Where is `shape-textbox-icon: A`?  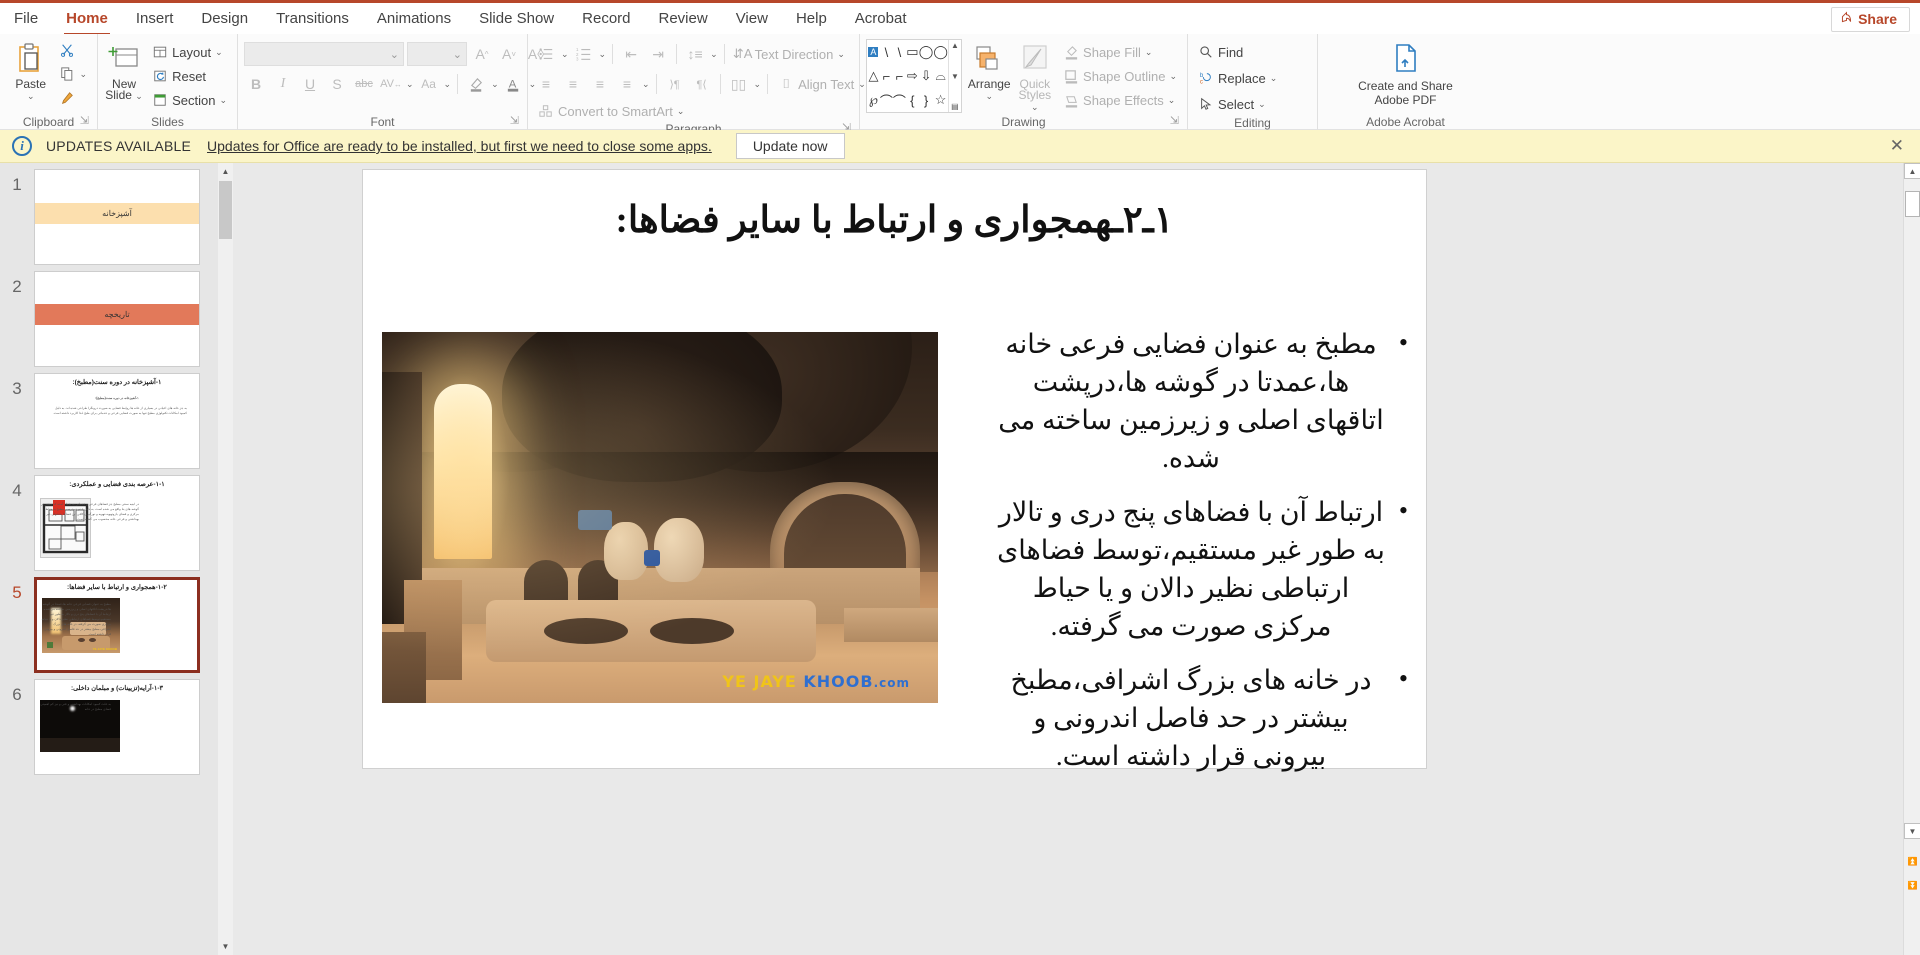
shape-textbox-icon: A is located at coordinates (873, 52).